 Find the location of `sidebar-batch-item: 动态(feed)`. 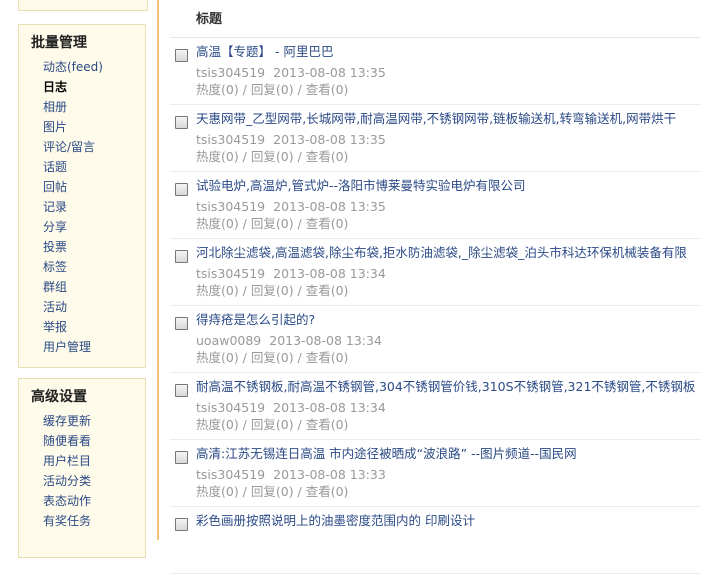

sidebar-batch-item: 动态(feed) is located at coordinates (94, 67).